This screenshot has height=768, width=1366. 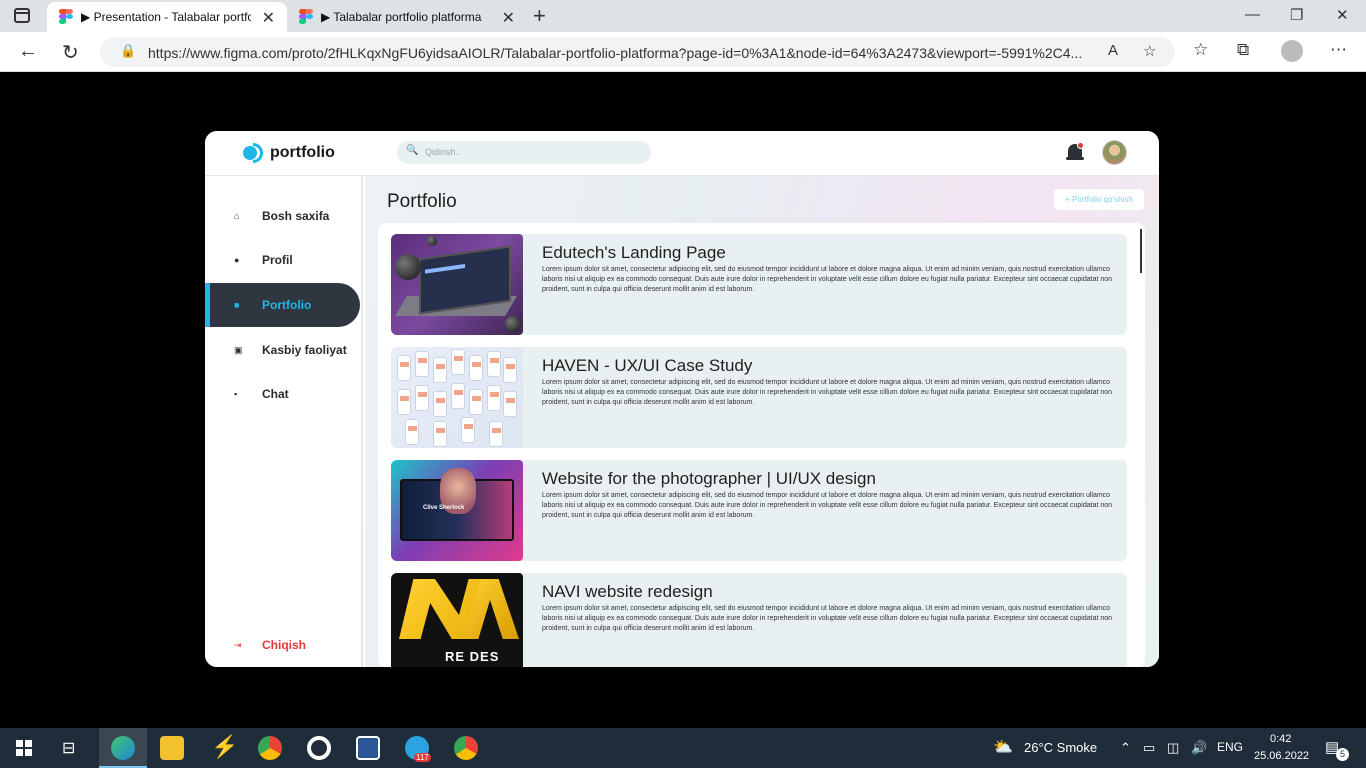 I want to click on app-header: portfolio 🔍 Qidirish.., so click(x=682, y=153).